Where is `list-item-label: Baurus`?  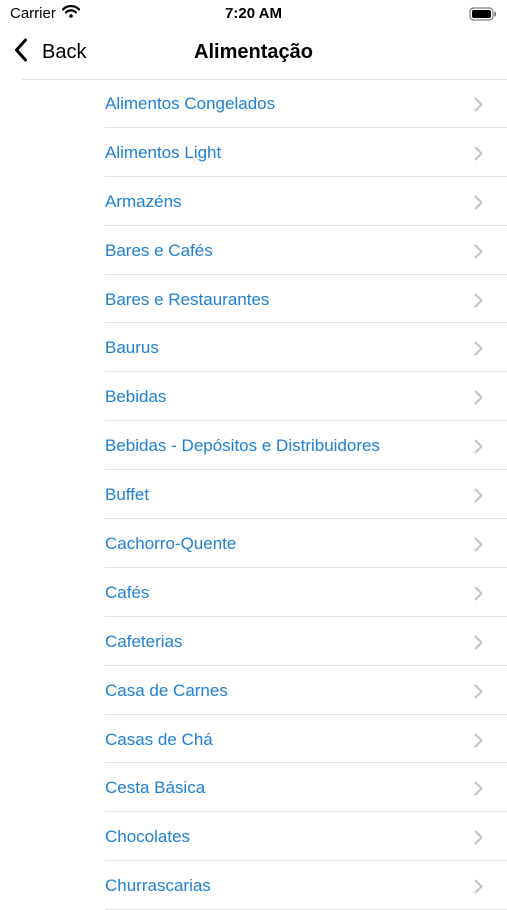
list-item-label: Baurus is located at coordinates (132, 348).